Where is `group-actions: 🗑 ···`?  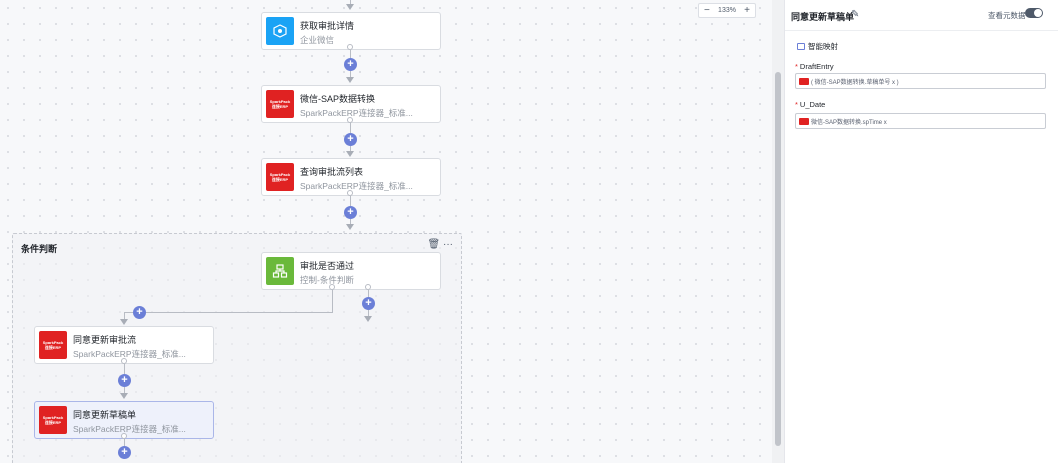 group-actions: 🗑 ··· is located at coordinates (440, 244).